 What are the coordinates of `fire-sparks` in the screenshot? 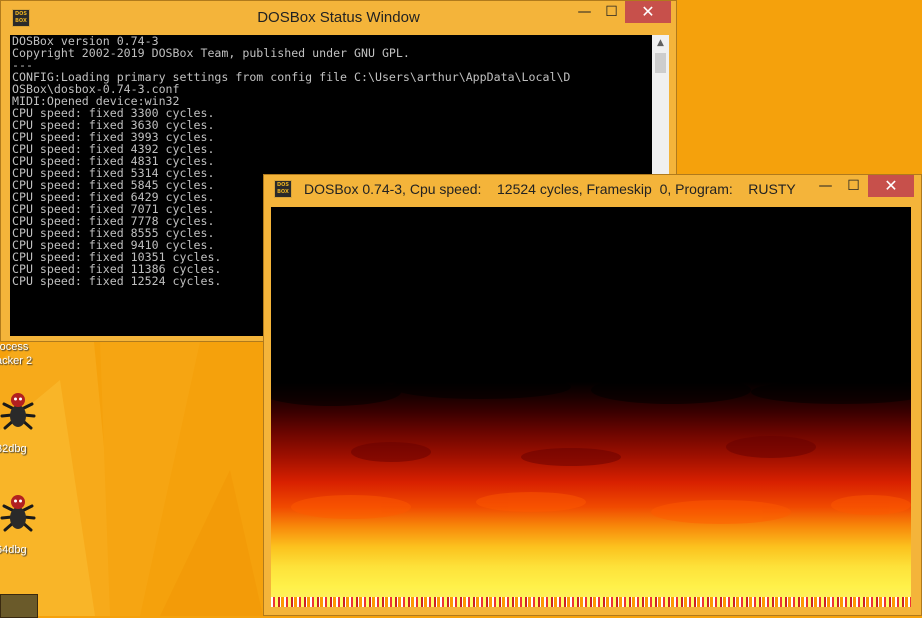 It's located at (591, 602).